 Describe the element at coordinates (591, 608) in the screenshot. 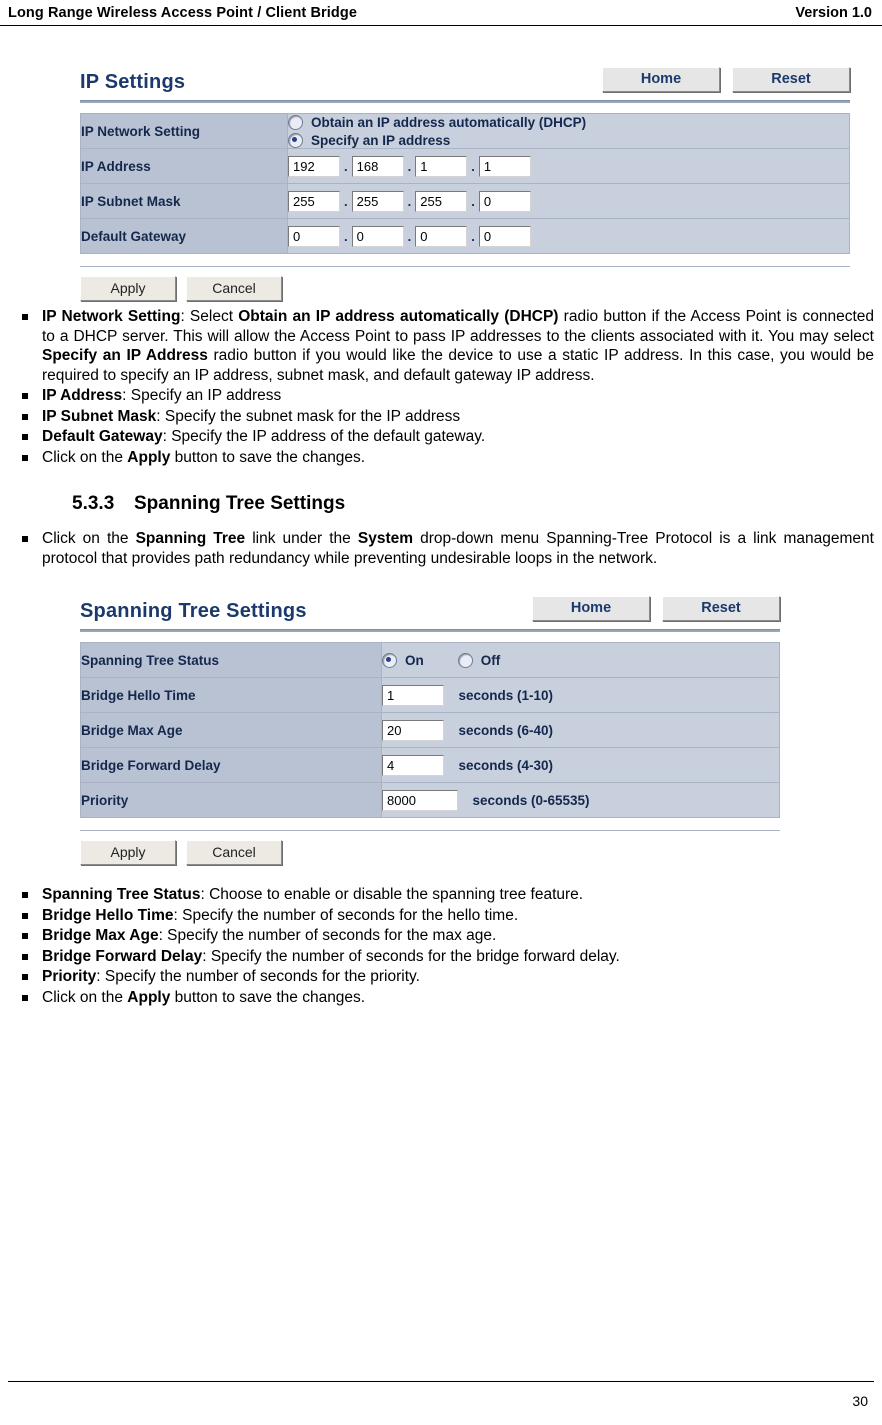

I see `spanning-tree-home-button: Home` at that location.